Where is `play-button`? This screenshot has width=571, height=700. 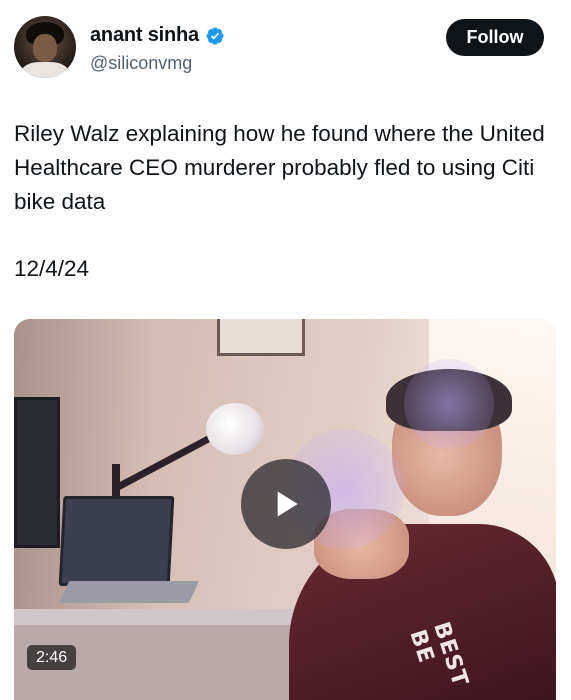
play-button is located at coordinates (286, 504).